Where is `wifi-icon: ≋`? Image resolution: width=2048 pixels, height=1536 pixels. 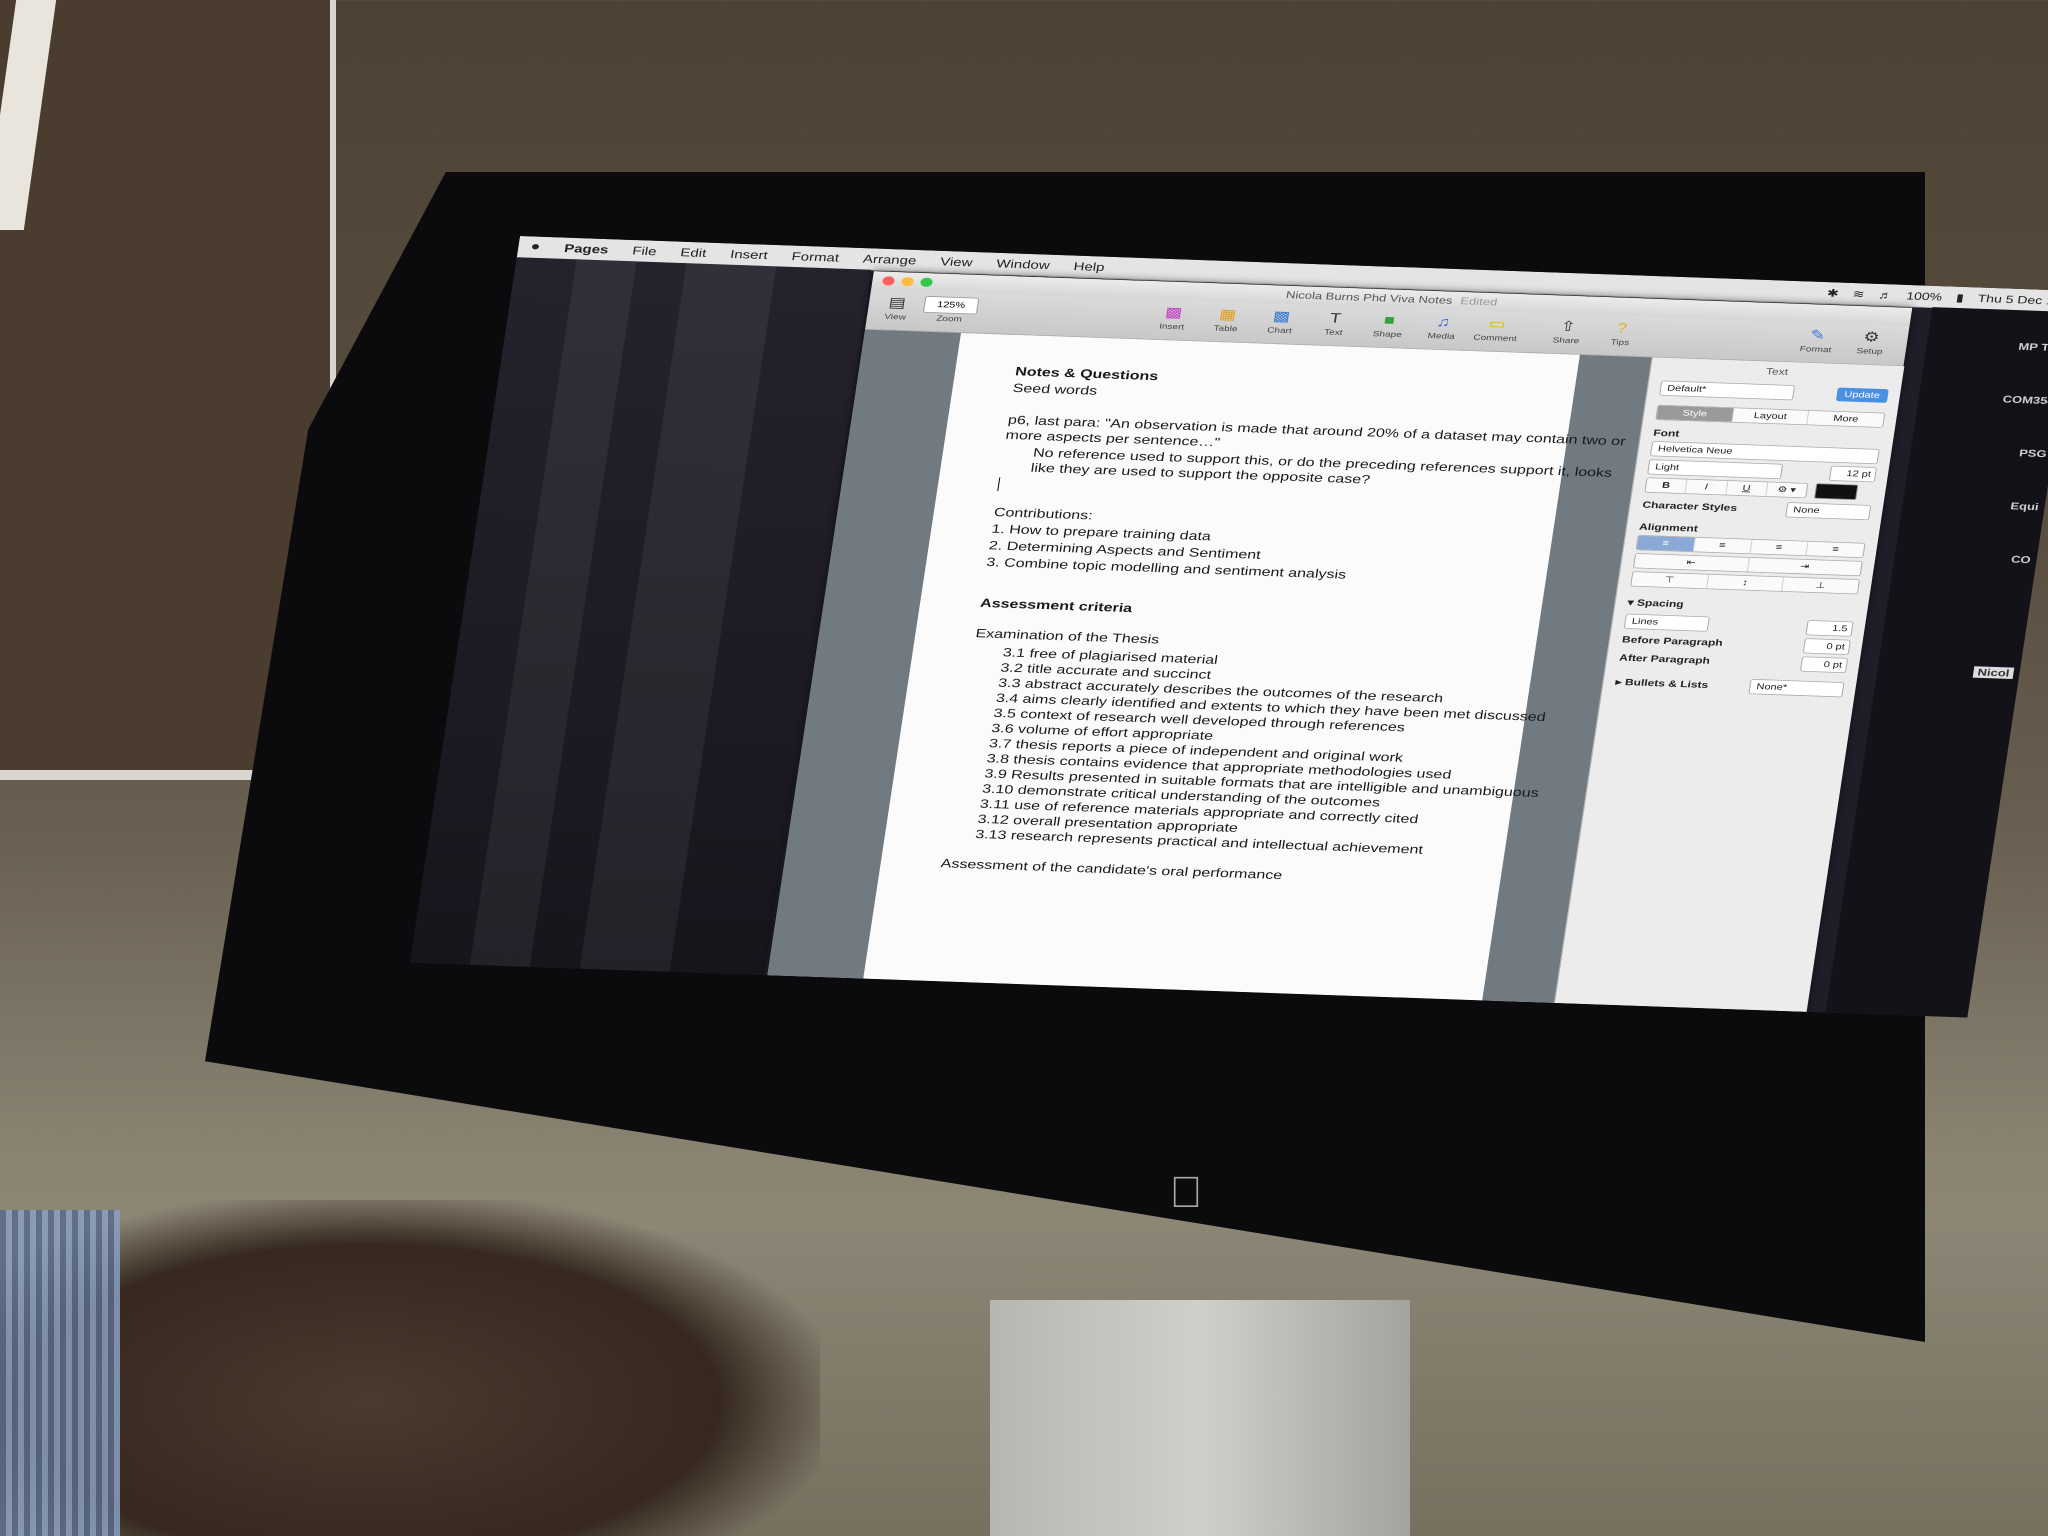
wifi-icon: ≋ is located at coordinates (1859, 293).